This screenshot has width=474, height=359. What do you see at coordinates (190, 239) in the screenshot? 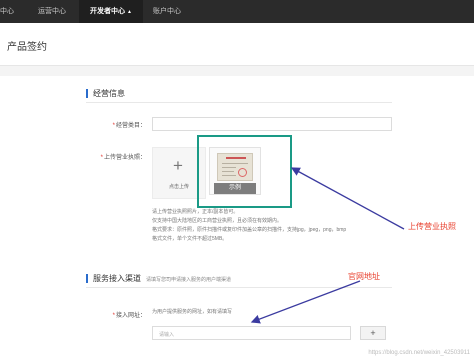
I see `hint-line: 格式文件，单个文件不超过5MB。` at bounding box center [190, 239].